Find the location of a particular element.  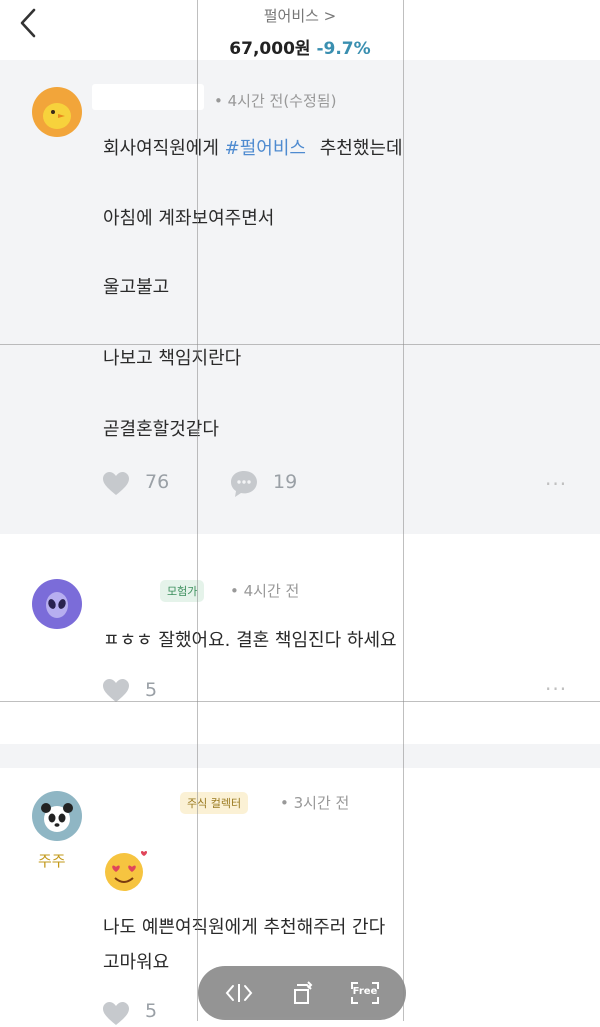

comment-text: ㅍㅎㅎ 잘했어요. 결혼 책임진다 하세요 is located at coordinates (250, 640).